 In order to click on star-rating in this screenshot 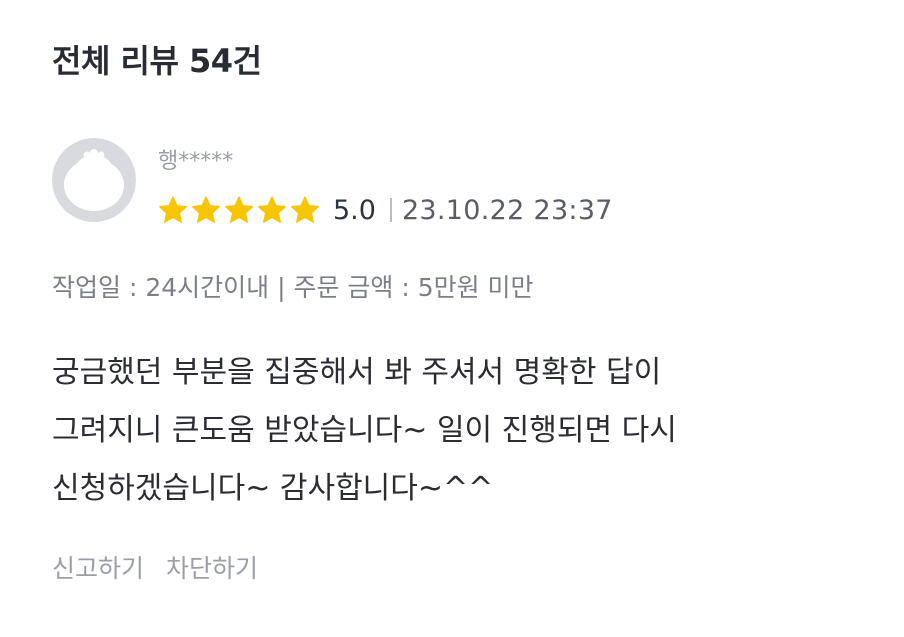, I will do `click(240, 210)`.